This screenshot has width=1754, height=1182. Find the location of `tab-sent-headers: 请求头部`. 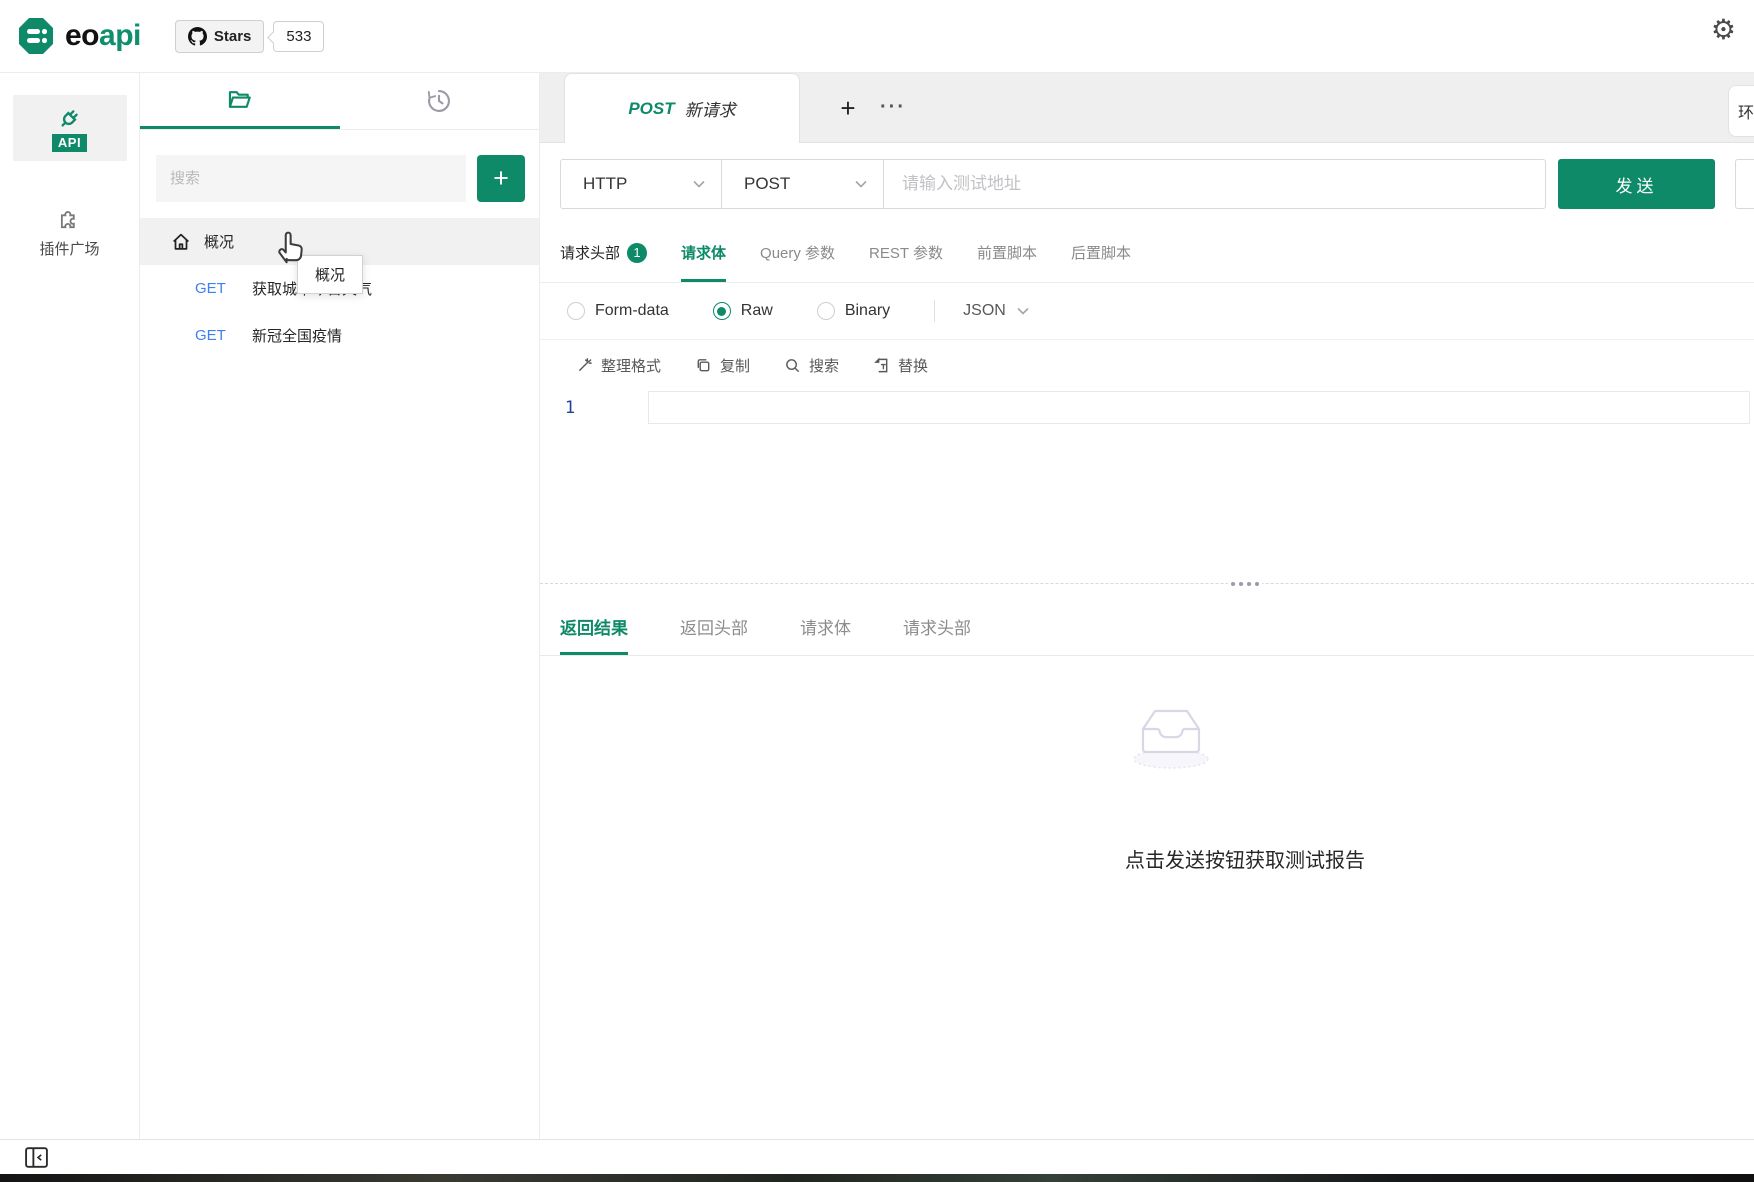

tab-sent-headers: 请求头部 is located at coordinates (937, 619).